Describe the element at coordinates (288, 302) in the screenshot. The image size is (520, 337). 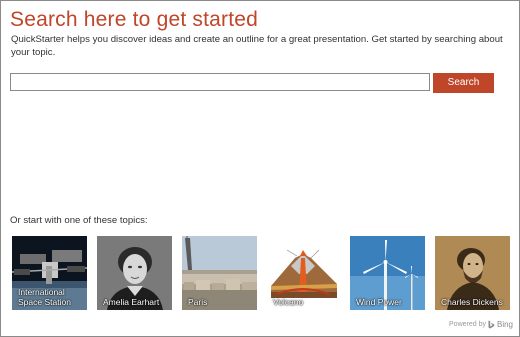
I see `tile-label: Volcano` at that location.